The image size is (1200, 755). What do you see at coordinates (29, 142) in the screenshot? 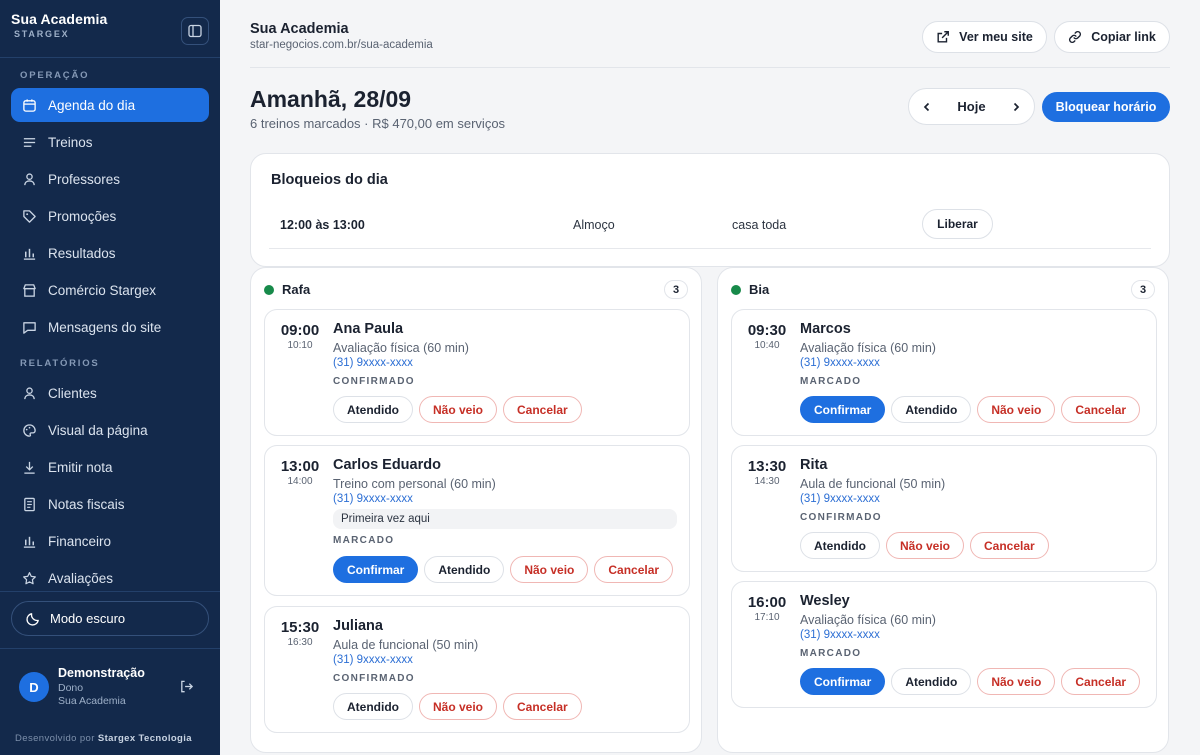
I see `list-icon` at bounding box center [29, 142].